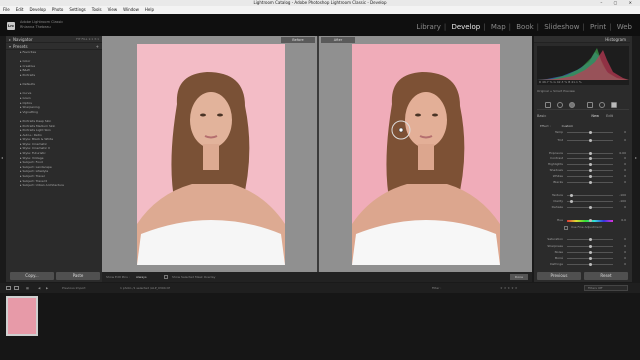  Describe the element at coordinates (524, 27) in the screenshot. I see `module-book: Book` at that location.